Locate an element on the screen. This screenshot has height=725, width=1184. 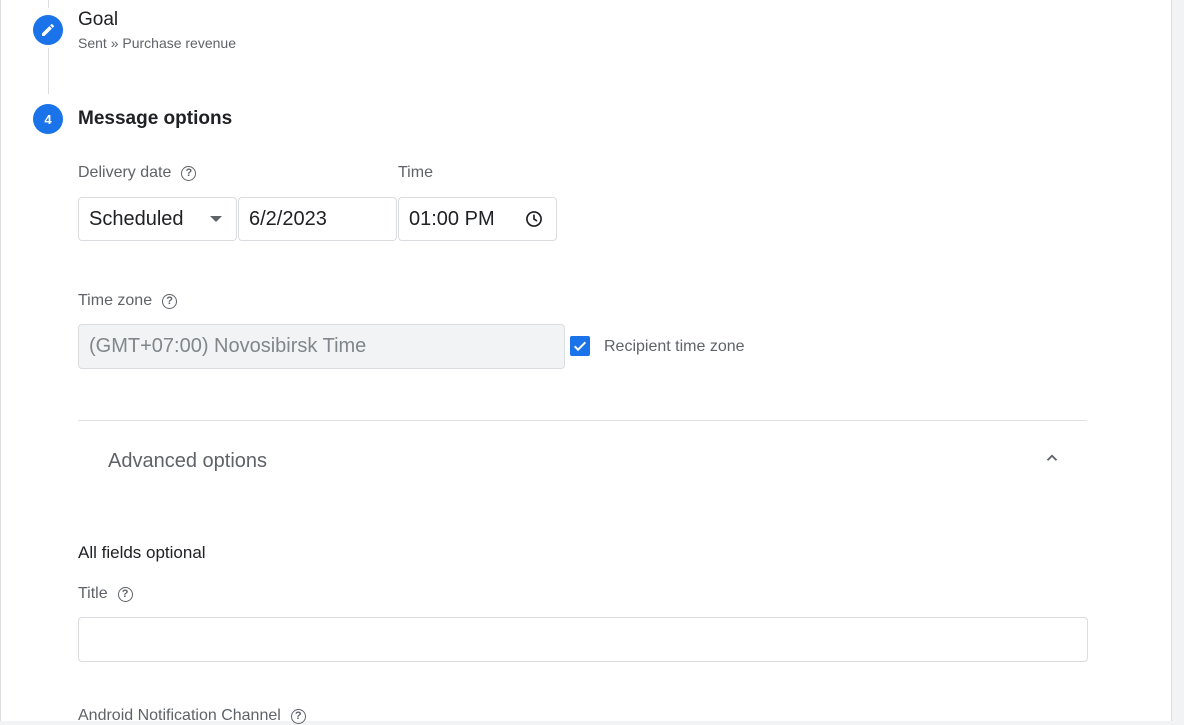
time-zone-label-text: Time zone is located at coordinates (115, 300).